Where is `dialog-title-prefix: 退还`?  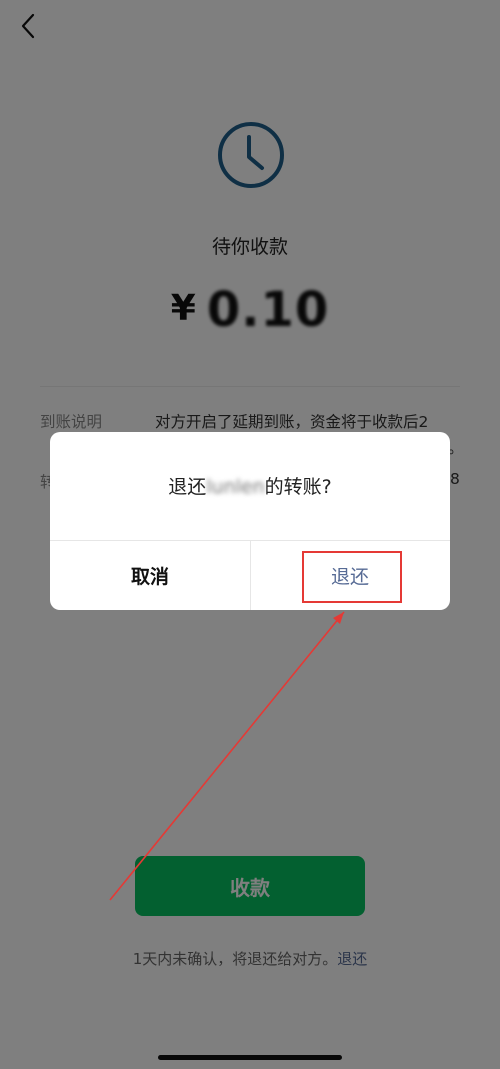
dialog-title-prefix: 退还 is located at coordinates (187, 487).